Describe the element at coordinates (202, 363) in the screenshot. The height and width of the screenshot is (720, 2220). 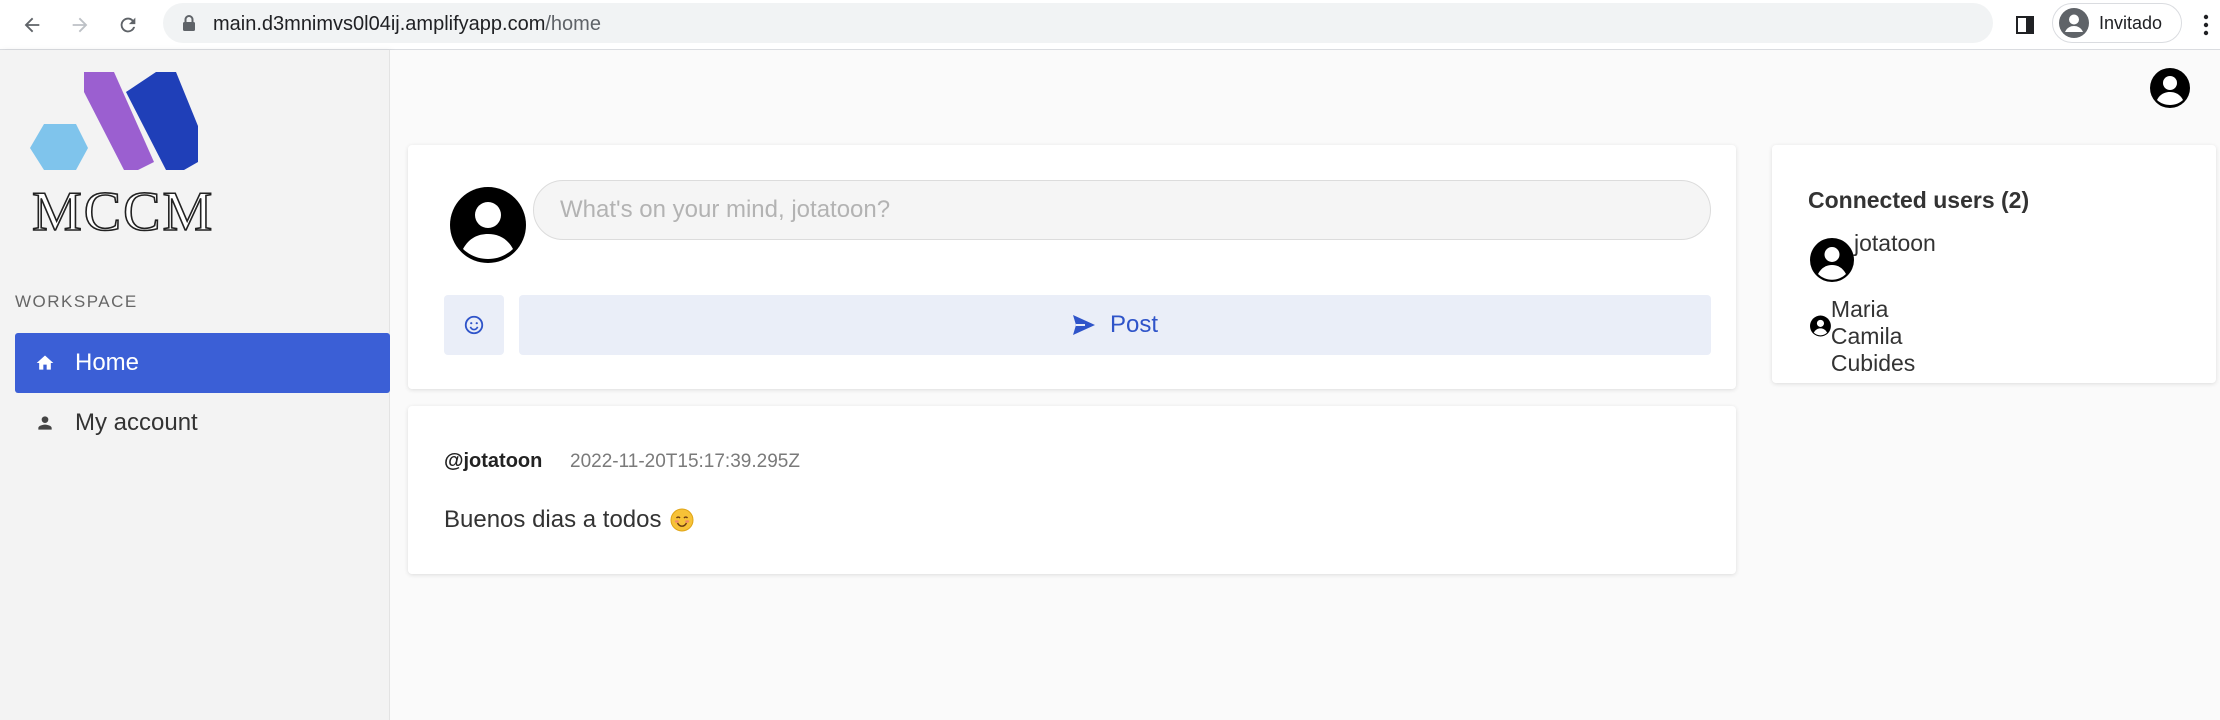
I see `sidebar-item-home: Home` at that location.